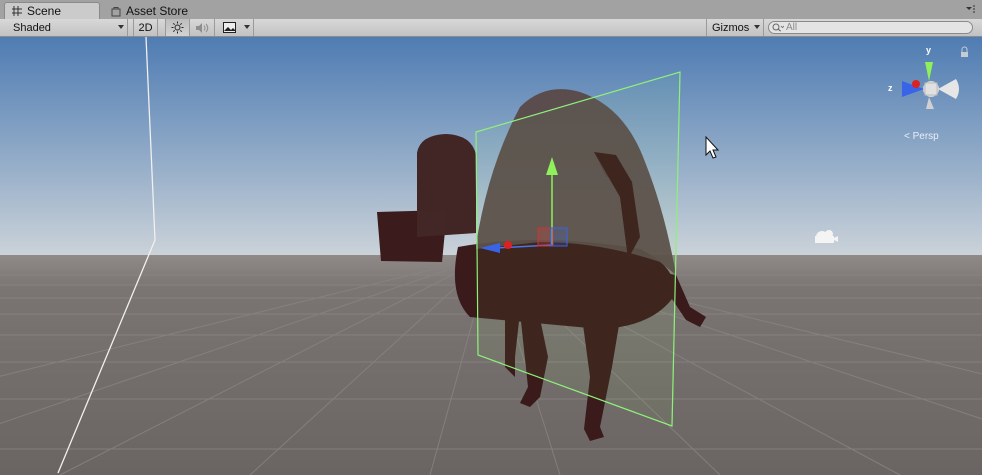  I want to click on gizmos-dropdown: Gizmos, so click(735, 27).